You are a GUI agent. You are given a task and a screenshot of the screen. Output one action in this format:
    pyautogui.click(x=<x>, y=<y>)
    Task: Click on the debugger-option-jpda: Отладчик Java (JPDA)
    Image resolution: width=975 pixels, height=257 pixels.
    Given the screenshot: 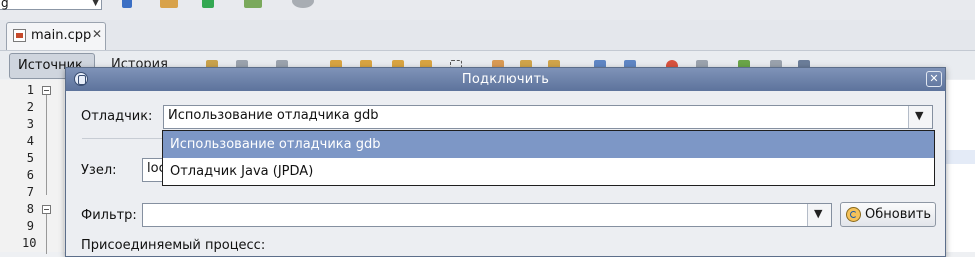 What is the action you would take?
    pyautogui.click(x=548, y=171)
    